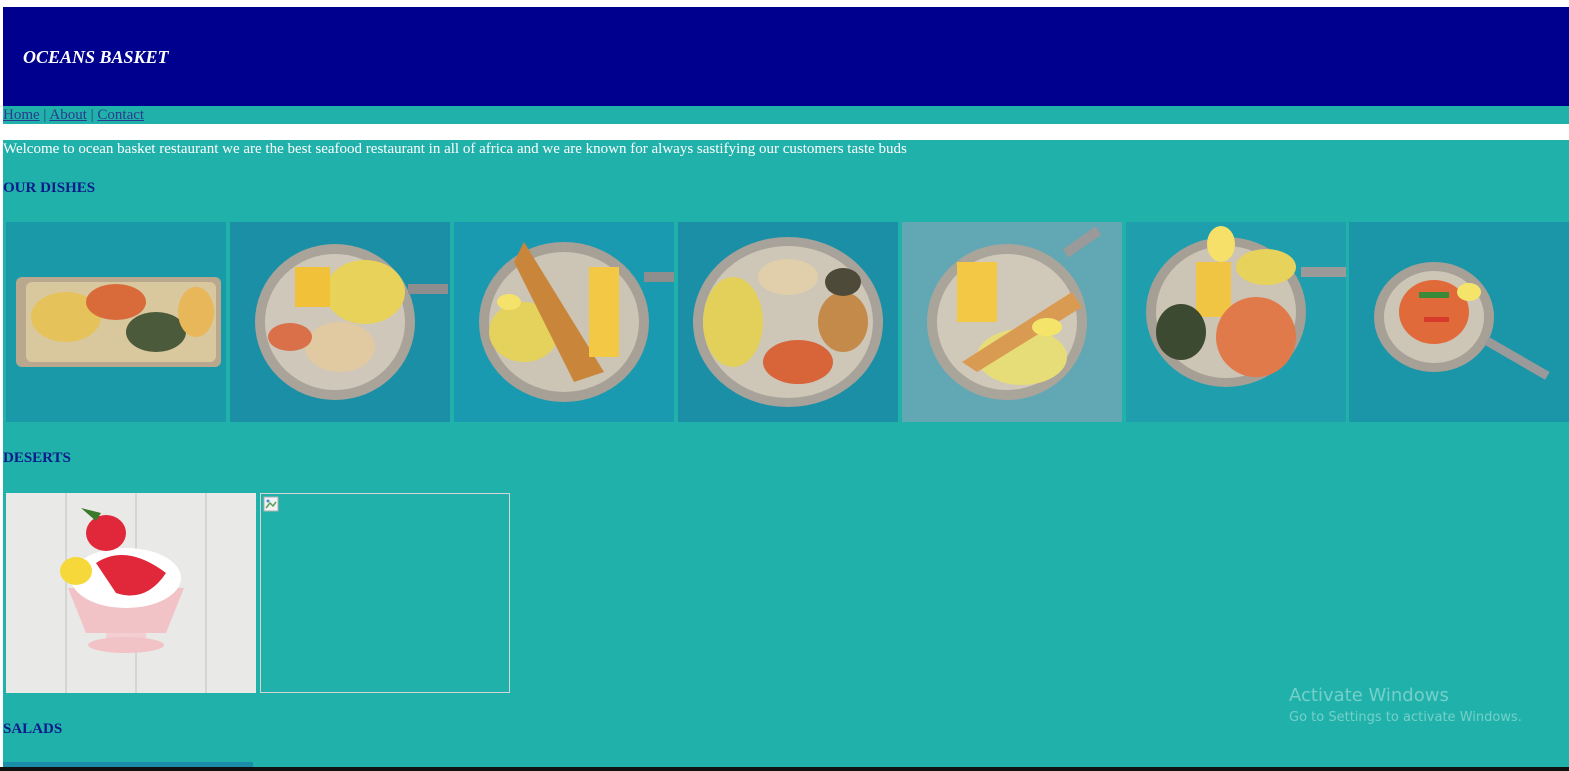 The image size is (1569, 771). Describe the element at coordinates (1459, 322) in the screenshot. I see `dish-image-prawns` at that location.